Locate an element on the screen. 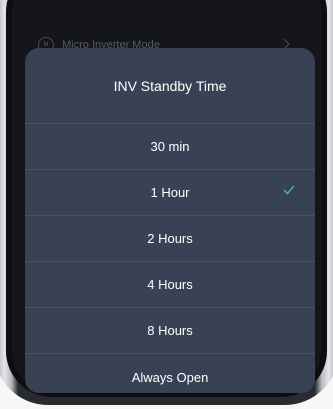 The width and height of the screenshot is (333, 409). option-label: 8 Hours is located at coordinates (170, 330).